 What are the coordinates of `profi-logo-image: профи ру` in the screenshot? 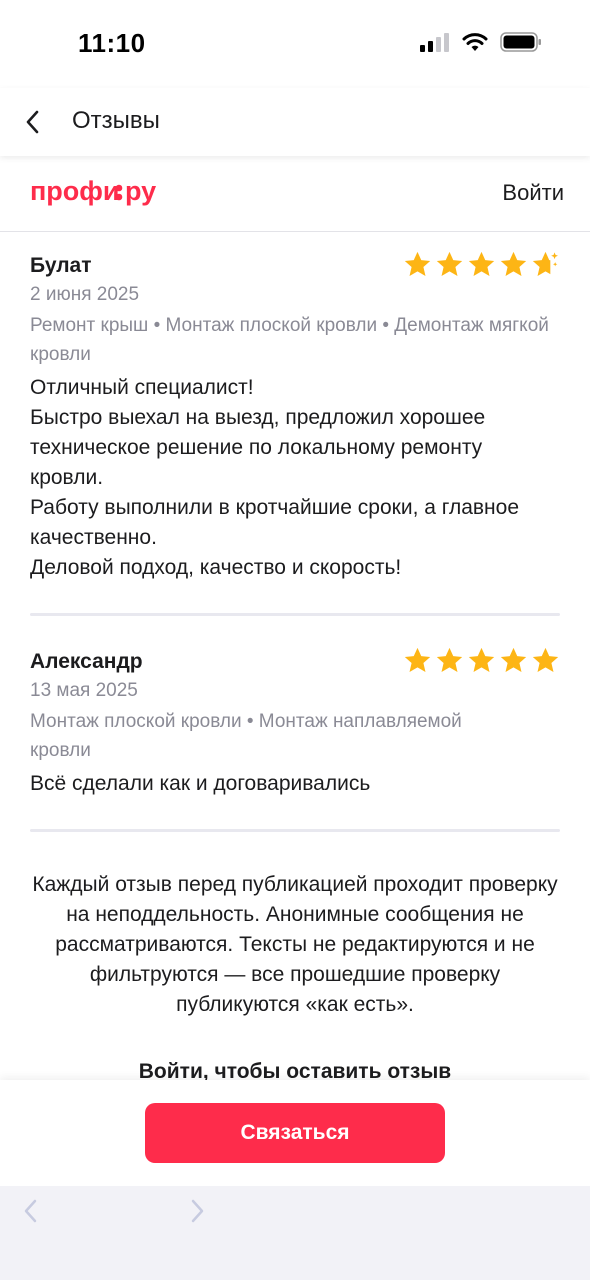 It's located at (93, 191).